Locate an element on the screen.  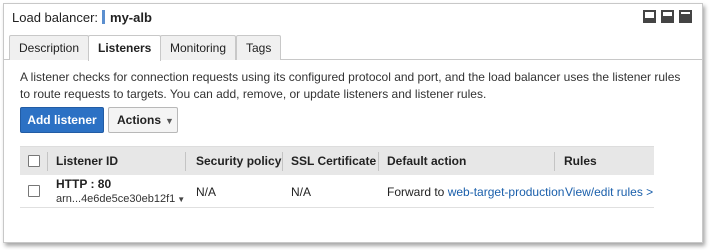
selection-marker is located at coordinates (104, 17).